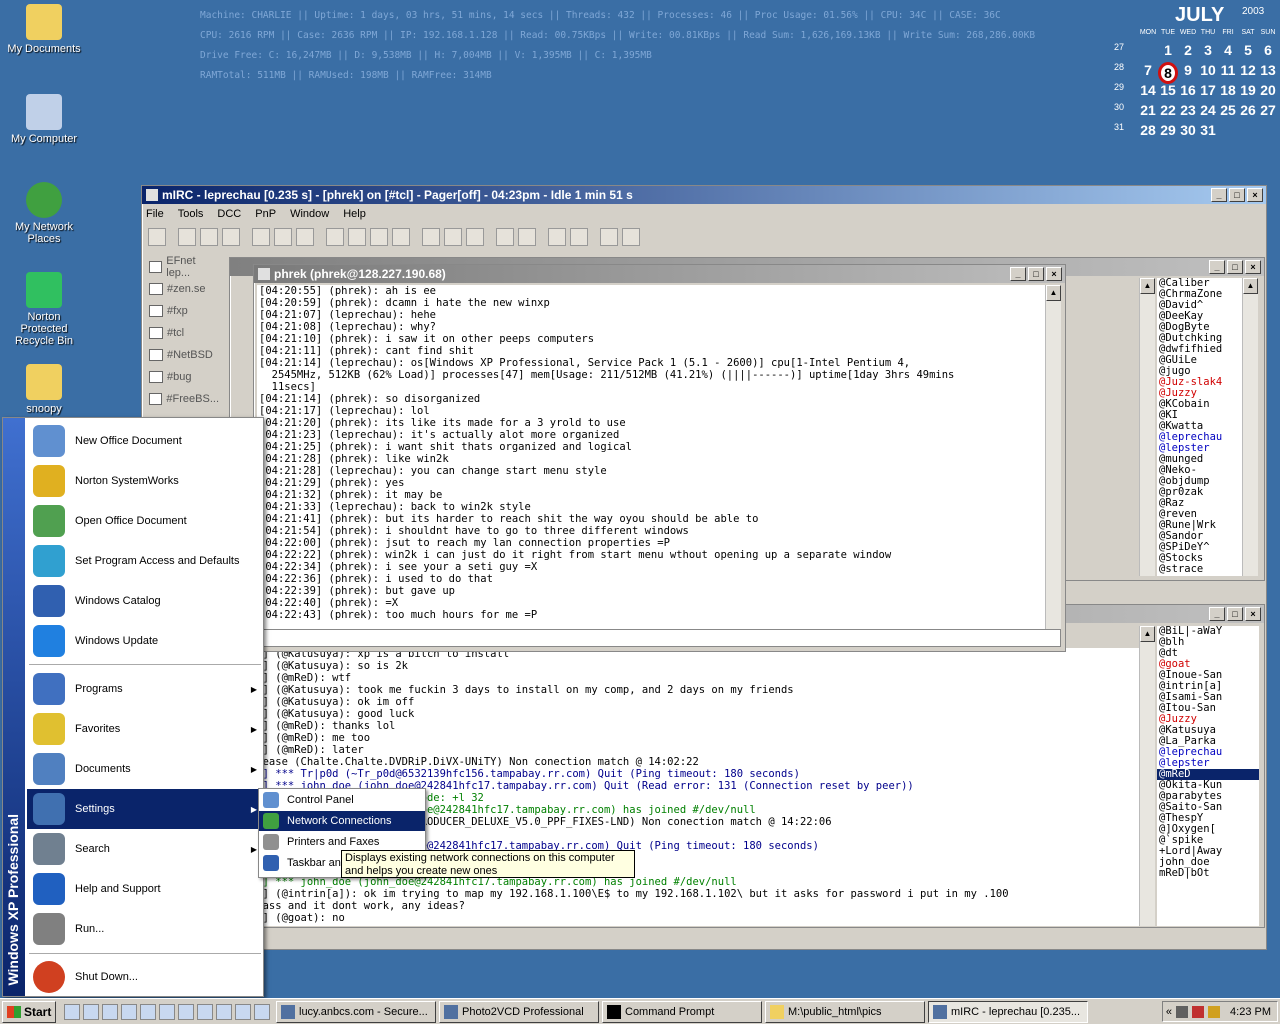  Describe the element at coordinates (342, 800) in the screenshot. I see `submenu-control-panel: Control Panel` at that location.